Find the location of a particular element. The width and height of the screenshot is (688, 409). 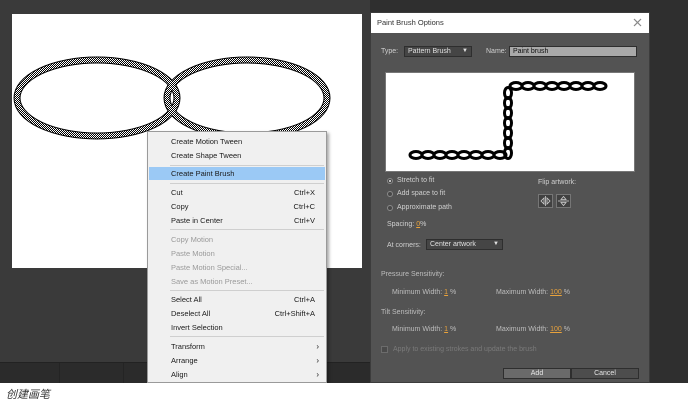

corners-dropdown: Center artwork ▼ is located at coordinates (464, 244).